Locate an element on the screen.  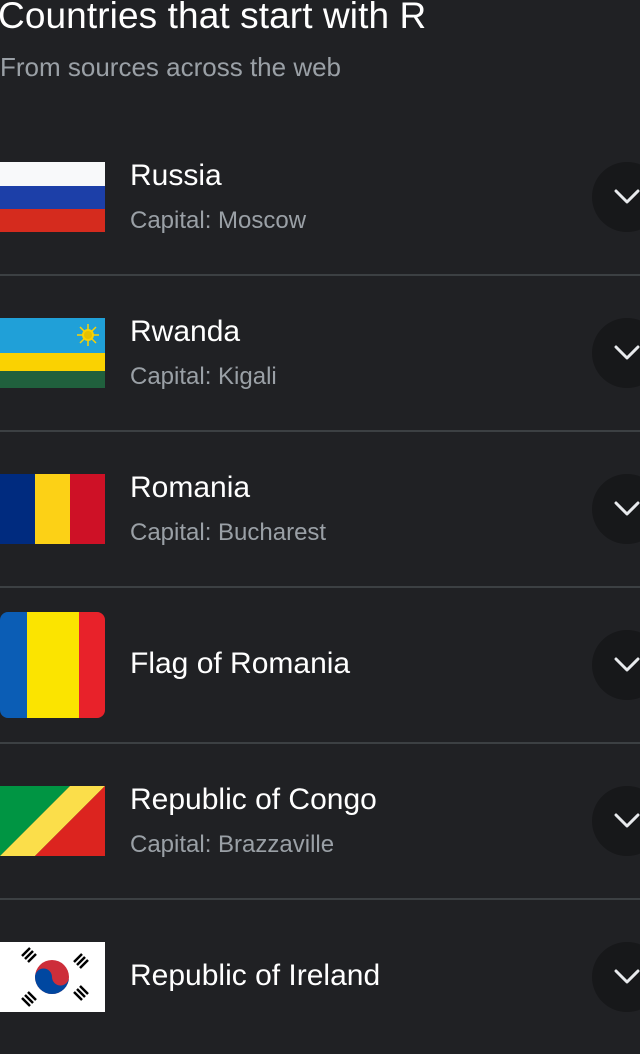
south-korea-flag-icon is located at coordinates (52, 977).